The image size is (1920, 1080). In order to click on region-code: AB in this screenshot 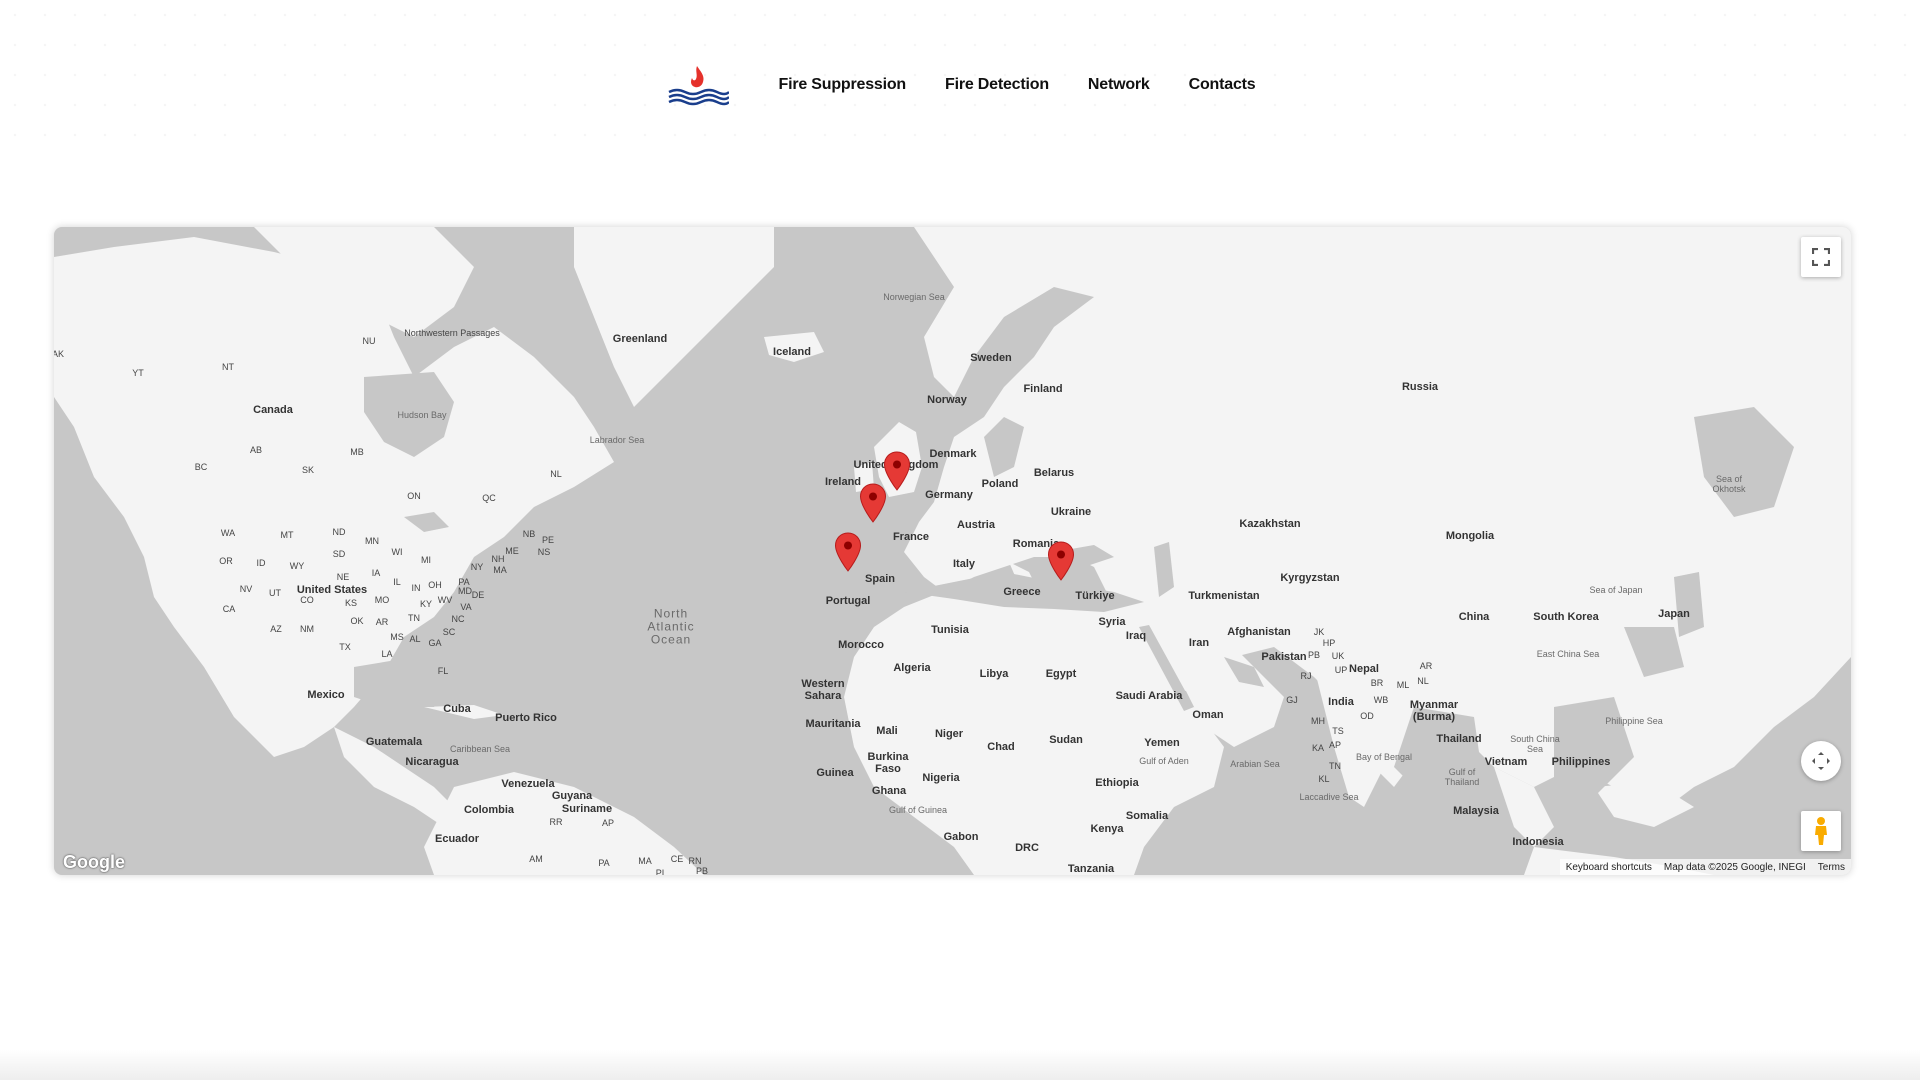, I will do `click(256, 450)`.